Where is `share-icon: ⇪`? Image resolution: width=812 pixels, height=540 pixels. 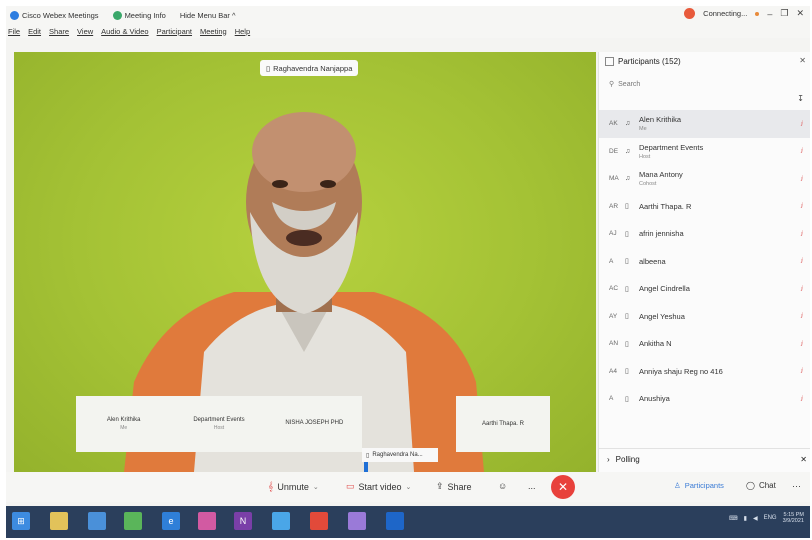 share-icon: ⇪ is located at coordinates (440, 486).